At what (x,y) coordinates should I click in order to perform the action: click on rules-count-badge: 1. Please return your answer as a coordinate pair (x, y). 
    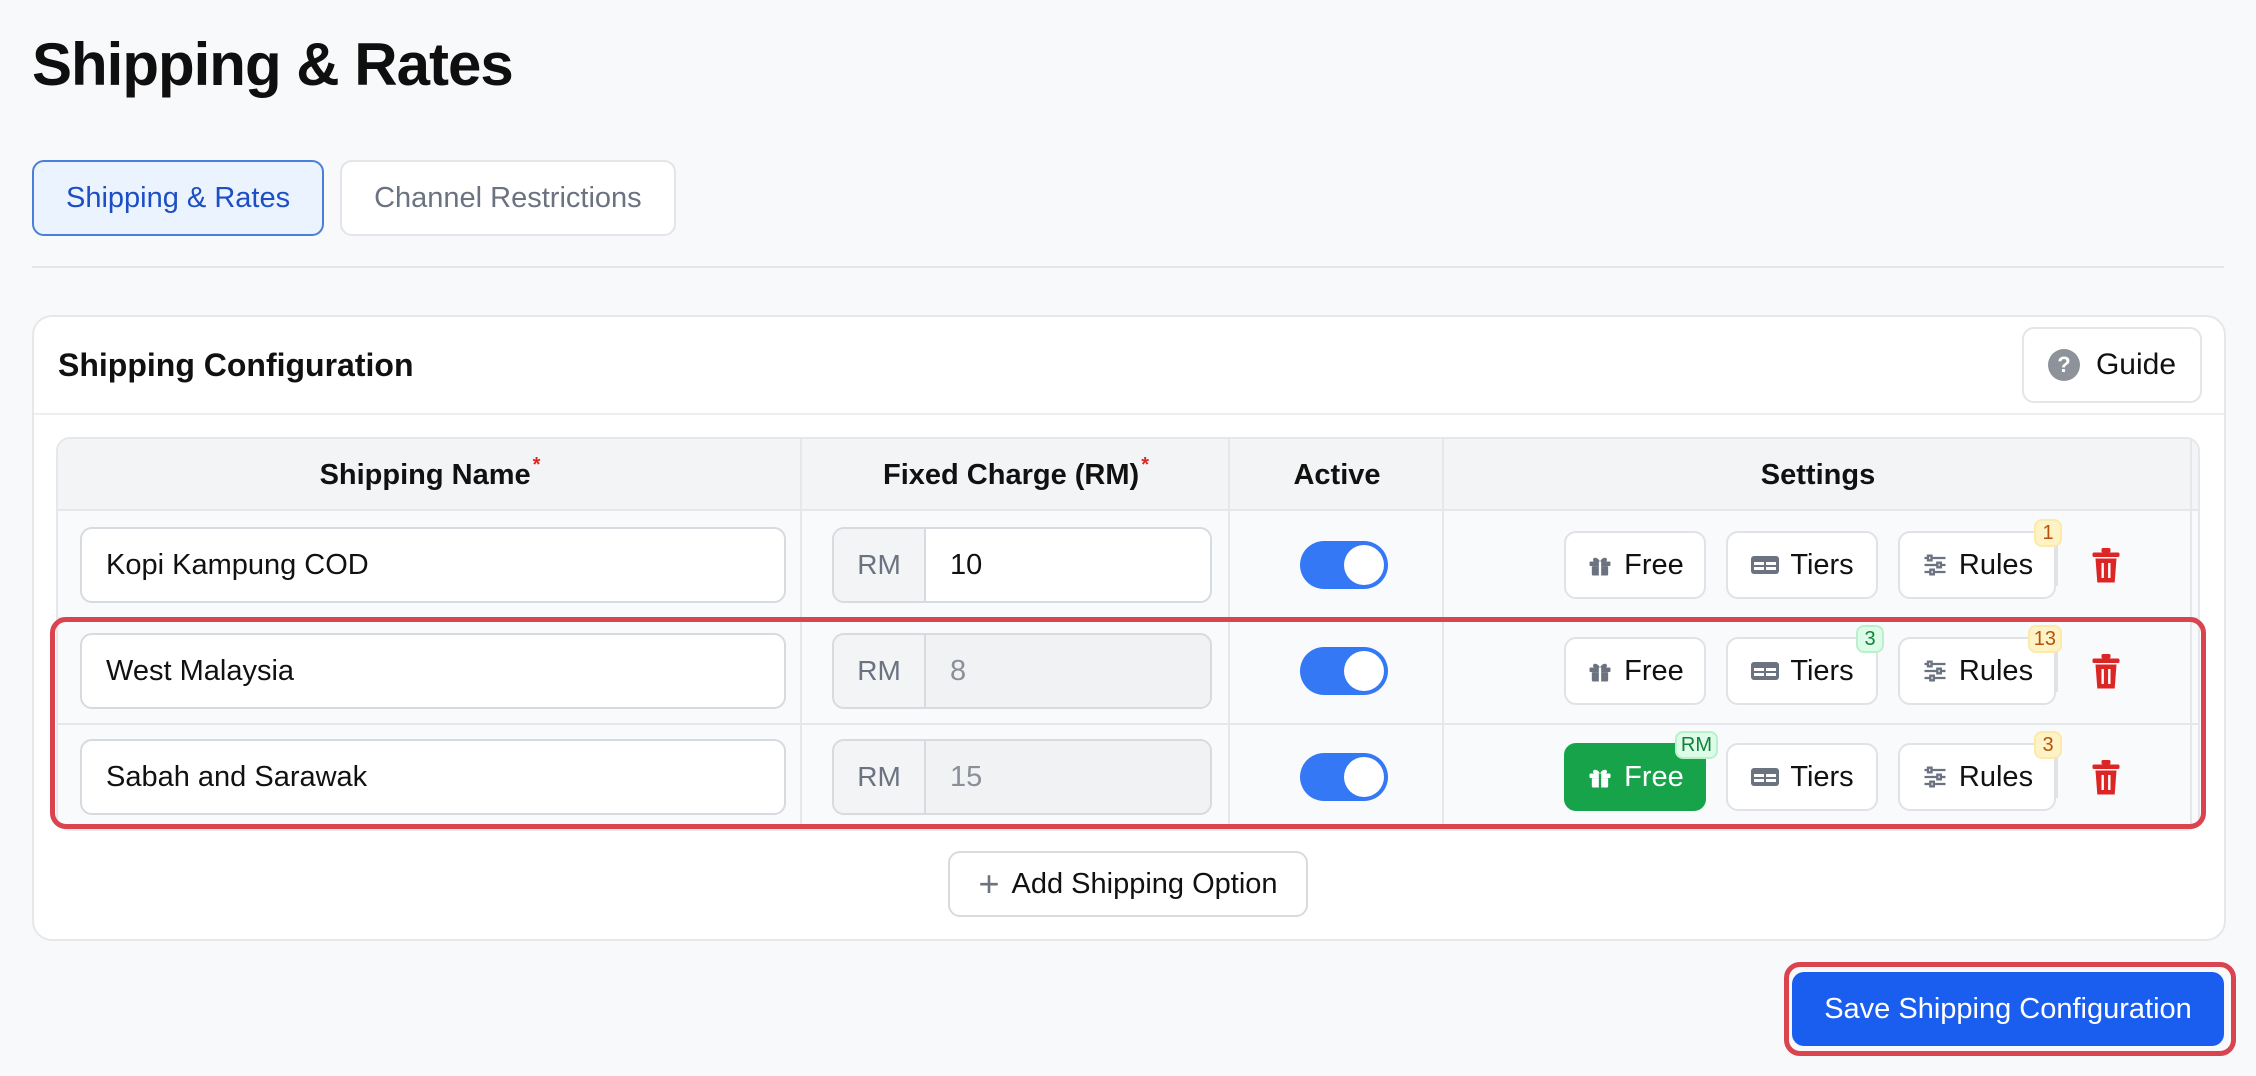
    Looking at the image, I should click on (2048, 533).